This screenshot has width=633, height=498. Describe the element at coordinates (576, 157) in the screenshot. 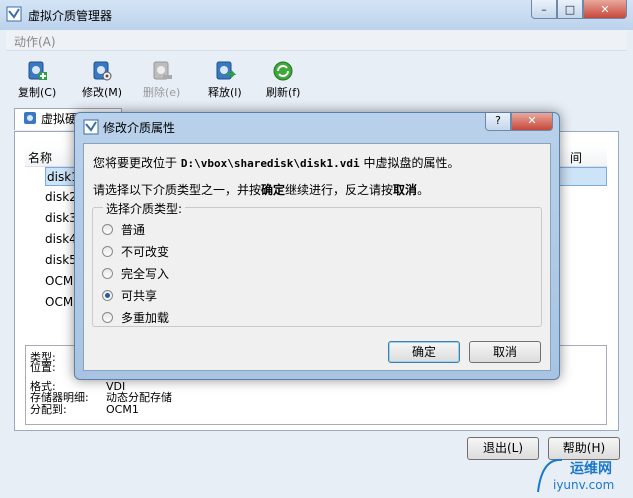

I see `column-time-header: 间` at that location.